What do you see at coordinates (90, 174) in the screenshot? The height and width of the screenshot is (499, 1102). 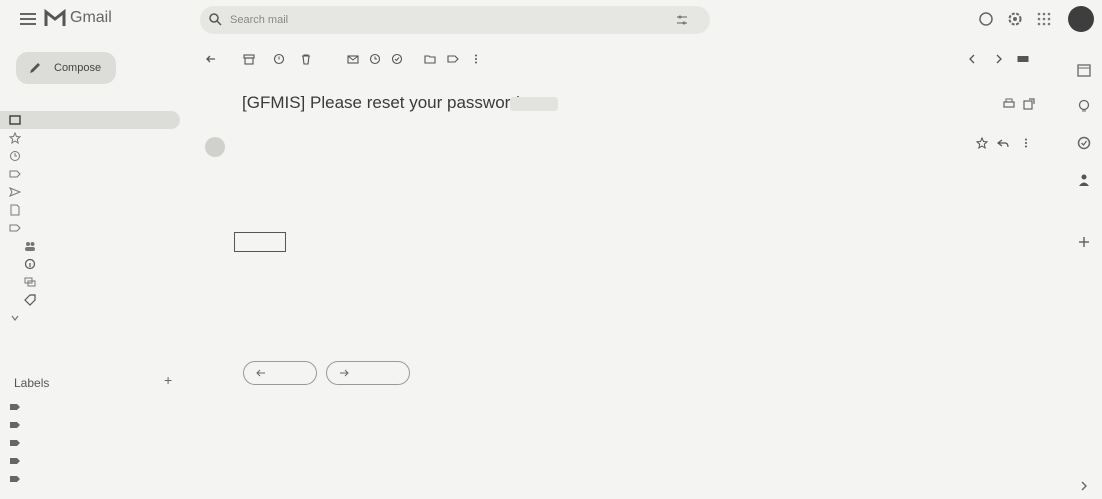 I see `sidebar-item-important` at bounding box center [90, 174].